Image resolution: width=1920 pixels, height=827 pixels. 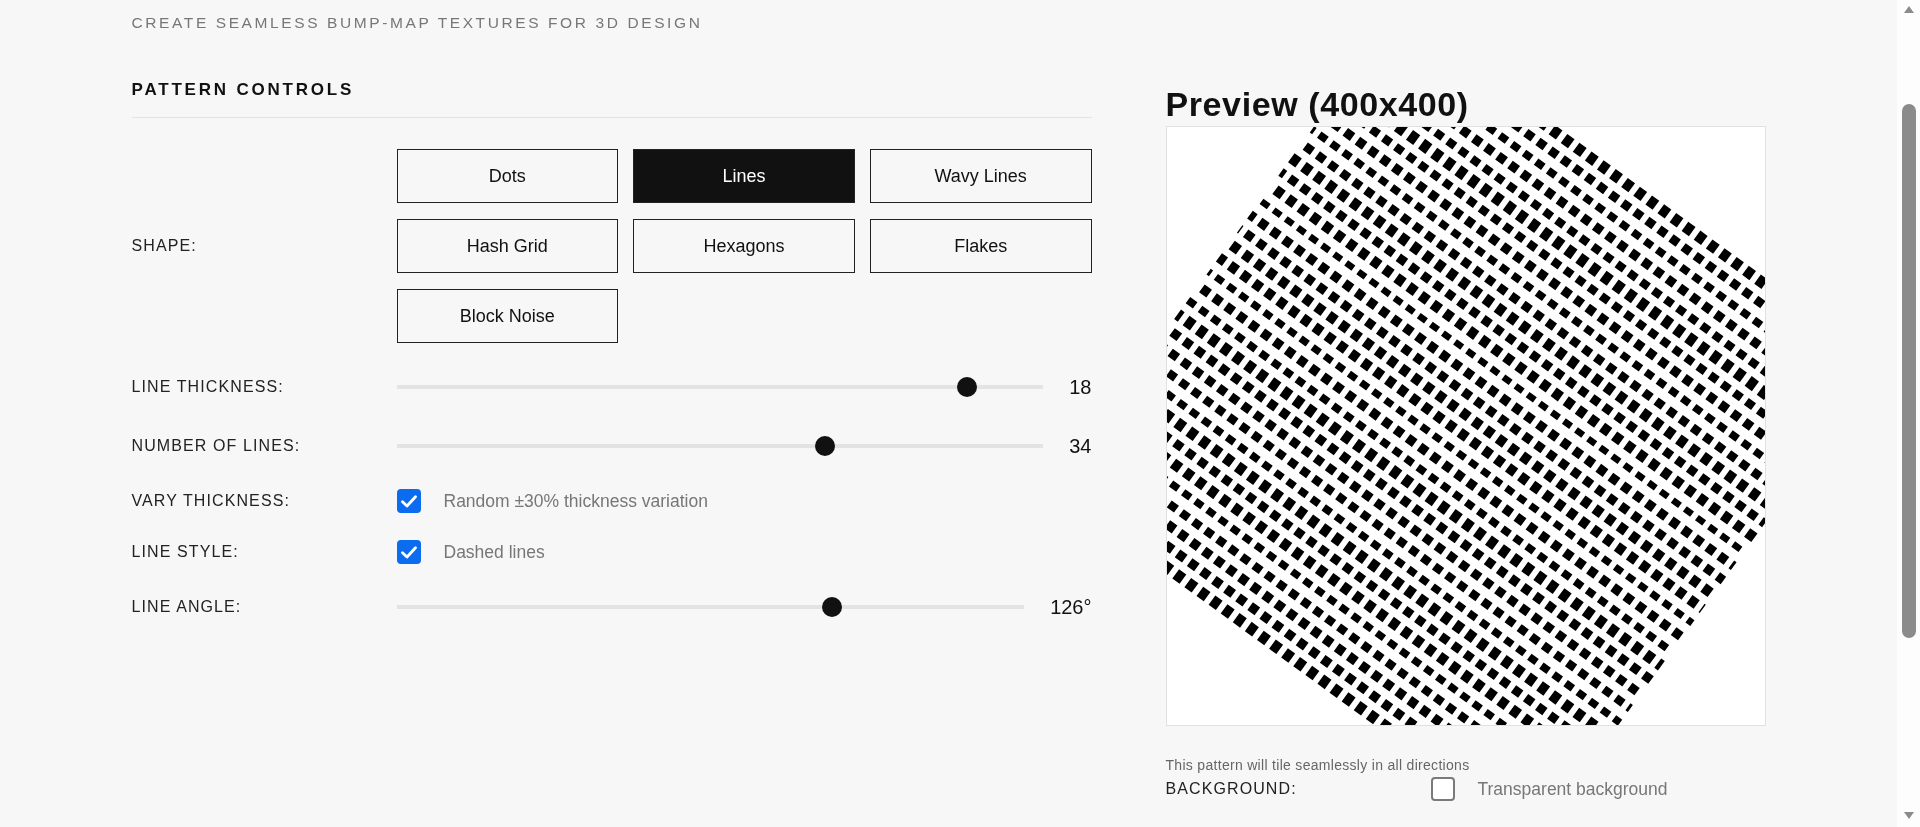 What do you see at coordinates (216, 446) in the screenshot?
I see `field-label: NUMBER OF LINES:` at bounding box center [216, 446].